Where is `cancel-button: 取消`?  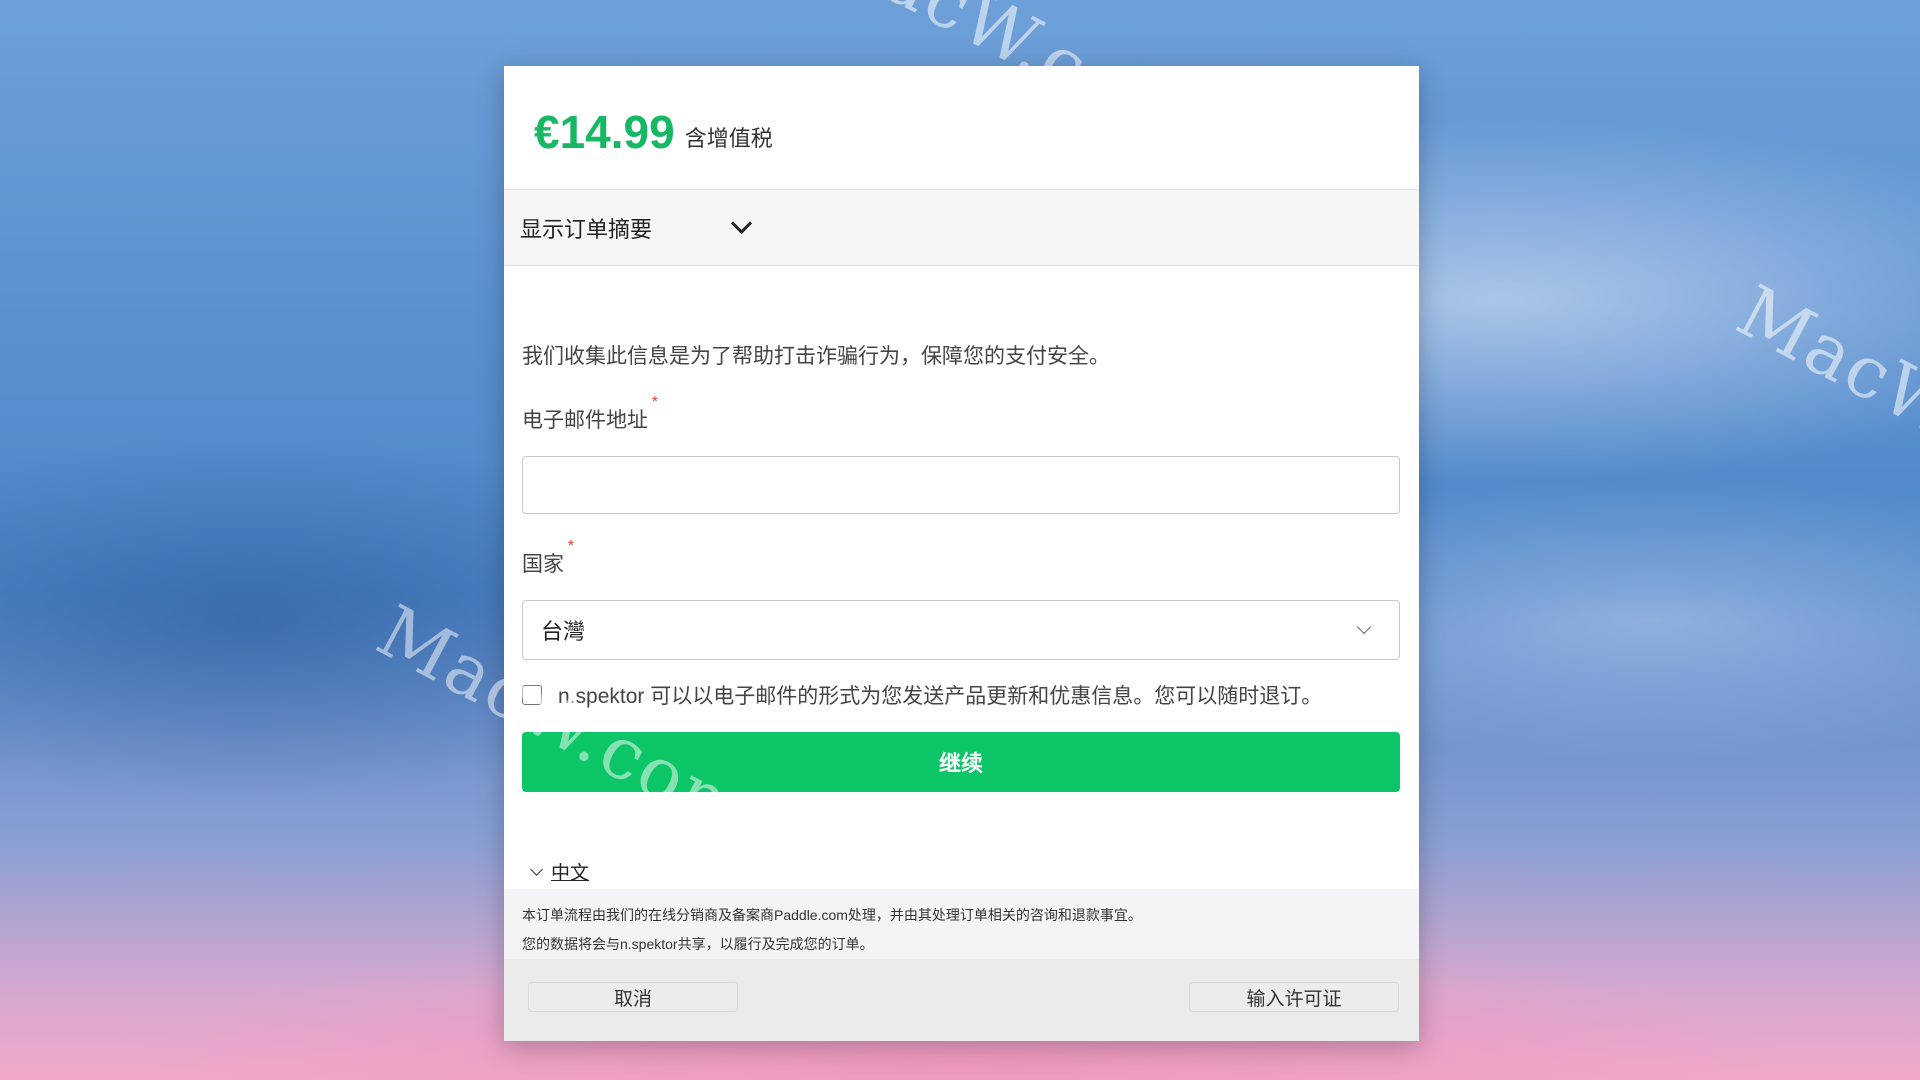
cancel-button: 取消 is located at coordinates (633, 997).